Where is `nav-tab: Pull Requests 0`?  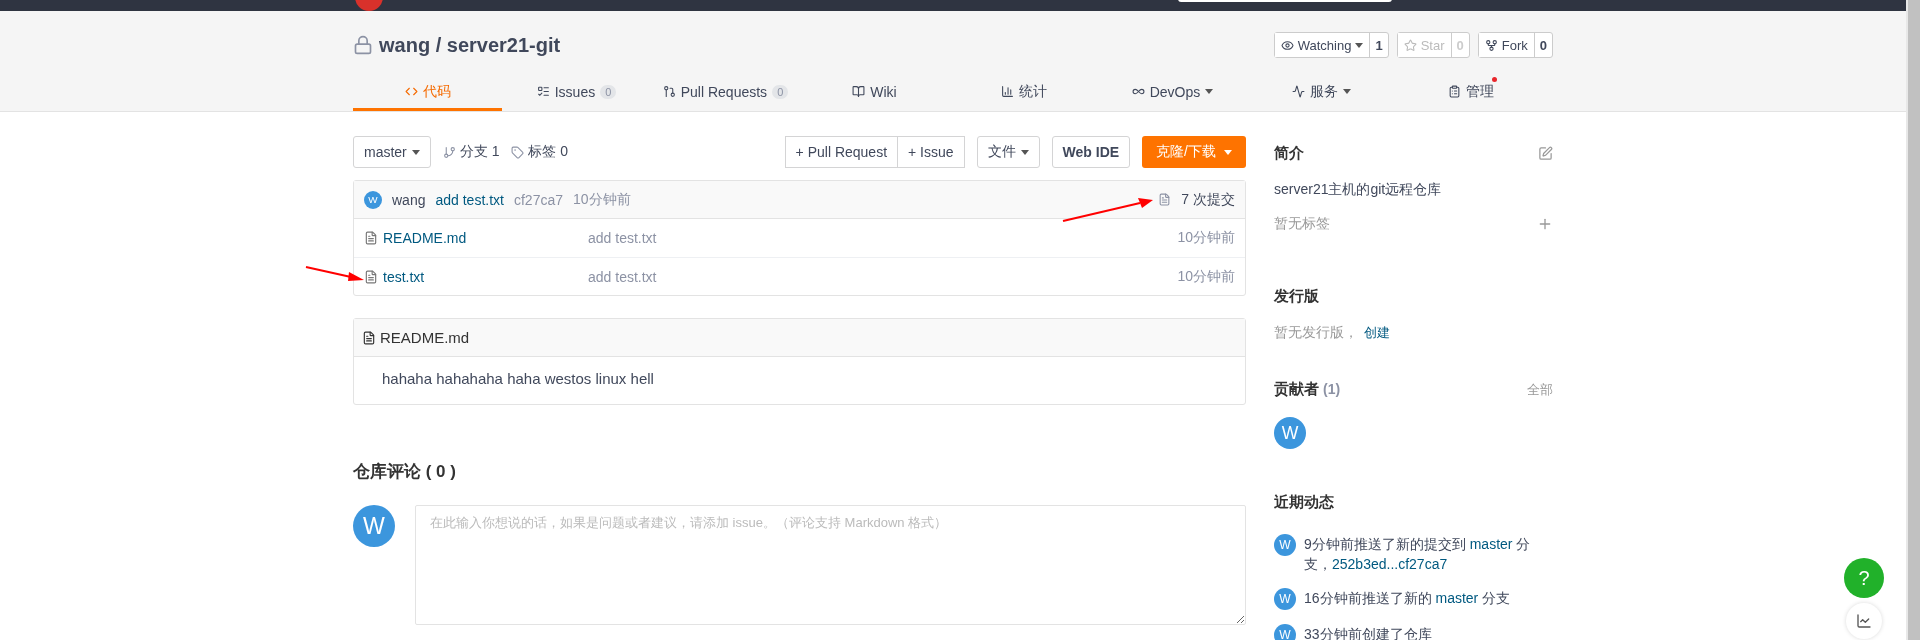
nav-tab: Pull Requests 0 is located at coordinates (725, 93).